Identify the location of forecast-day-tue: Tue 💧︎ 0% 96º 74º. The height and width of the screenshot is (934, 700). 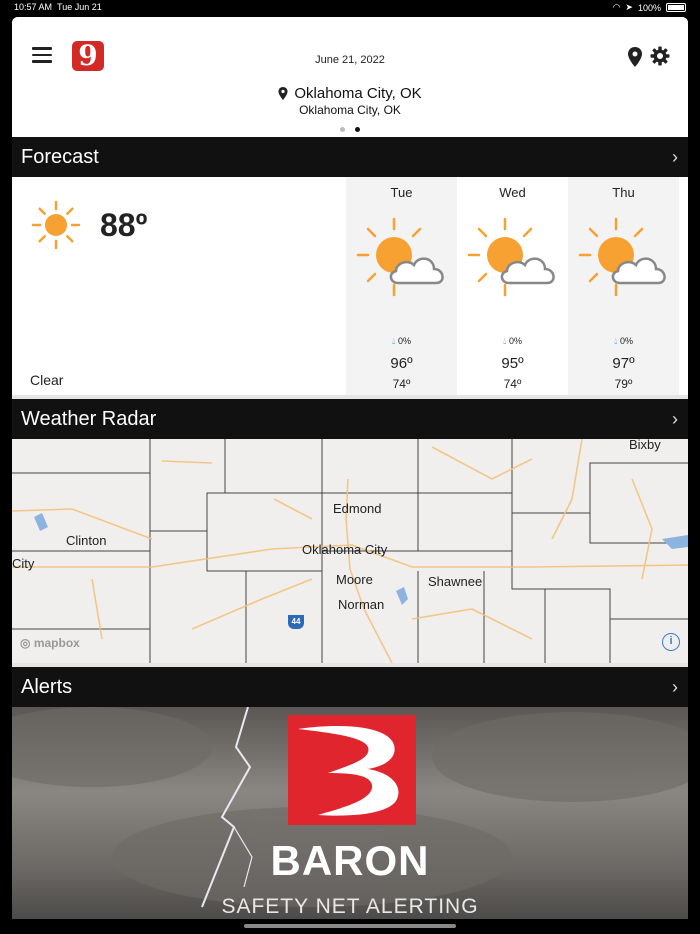
(401, 286).